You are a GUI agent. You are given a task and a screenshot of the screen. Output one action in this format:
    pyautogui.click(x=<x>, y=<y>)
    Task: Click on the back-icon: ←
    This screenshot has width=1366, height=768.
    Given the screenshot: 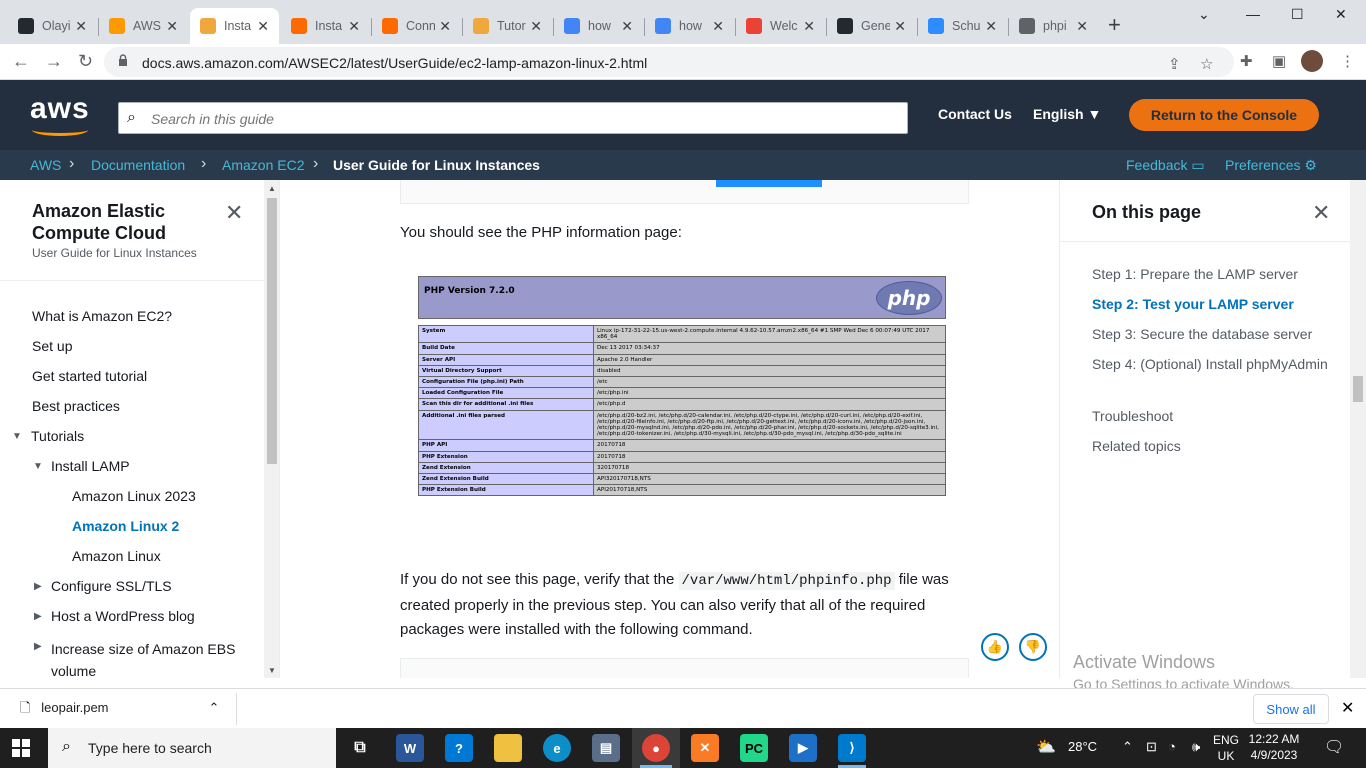 What is the action you would take?
    pyautogui.click(x=21, y=61)
    